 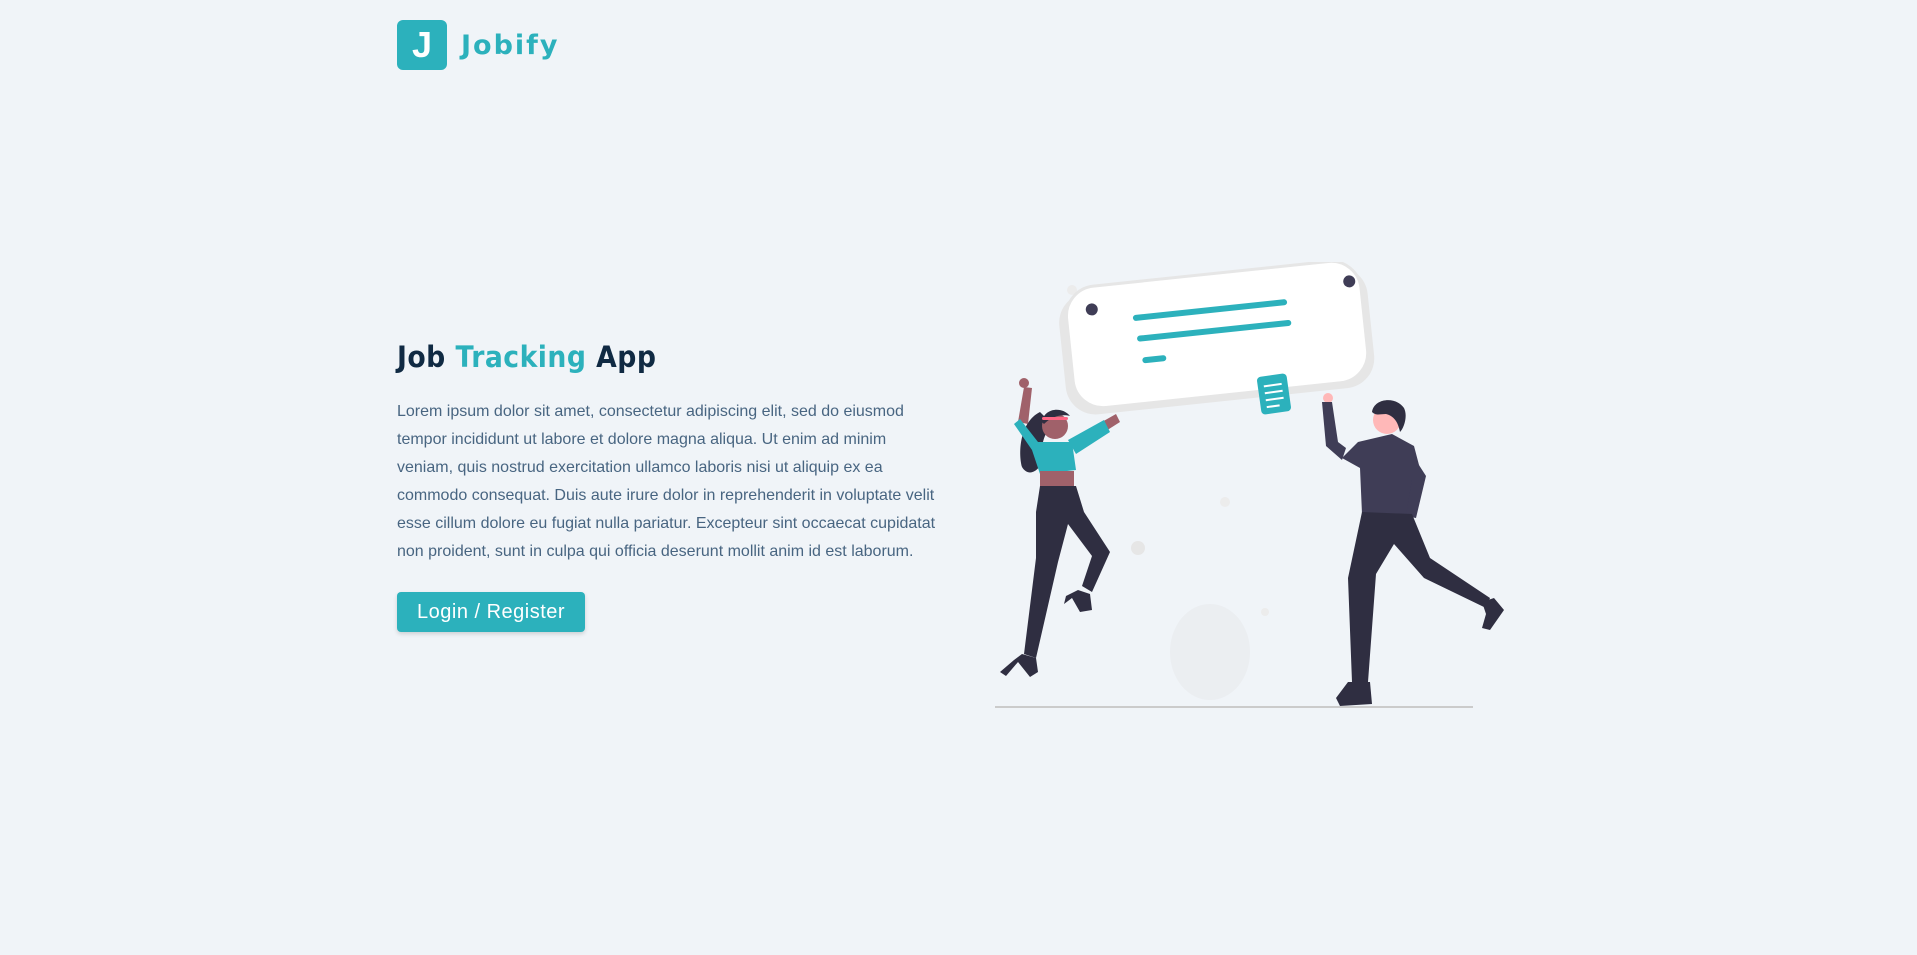 What do you see at coordinates (491, 612) in the screenshot?
I see `login-register-button: Login / Register` at bounding box center [491, 612].